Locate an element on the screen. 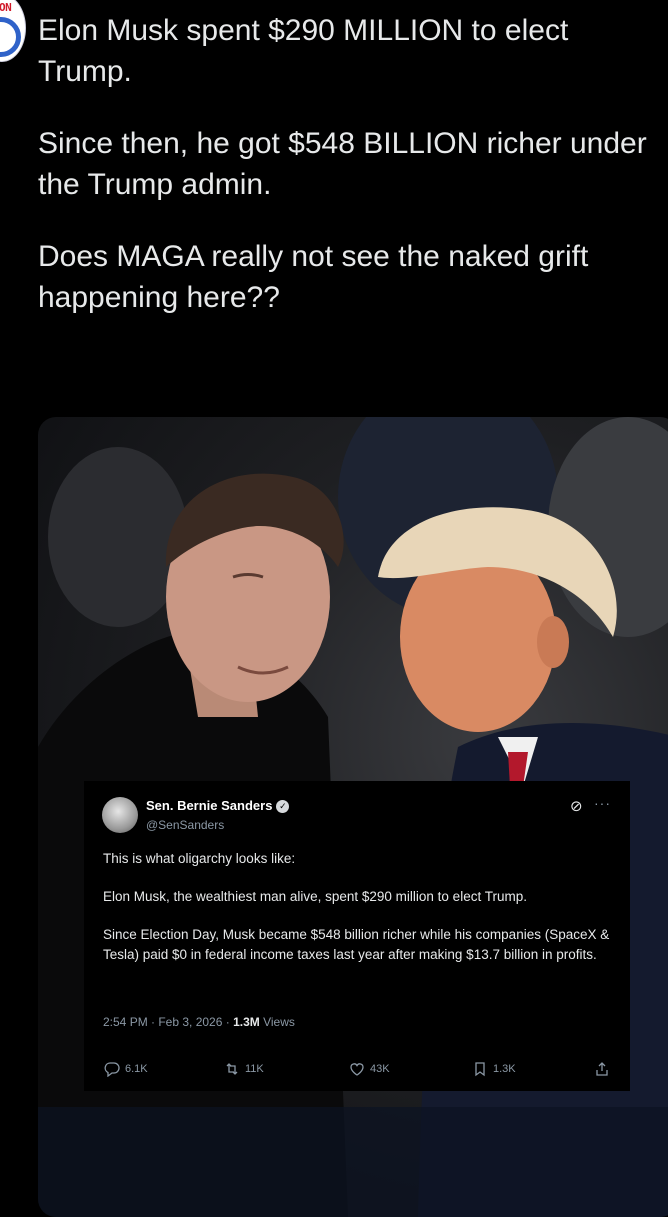 Image resolution: width=668 pixels, height=1217 pixels. embed-author-name-text: Sen. Bernie Sanders is located at coordinates (209, 805).